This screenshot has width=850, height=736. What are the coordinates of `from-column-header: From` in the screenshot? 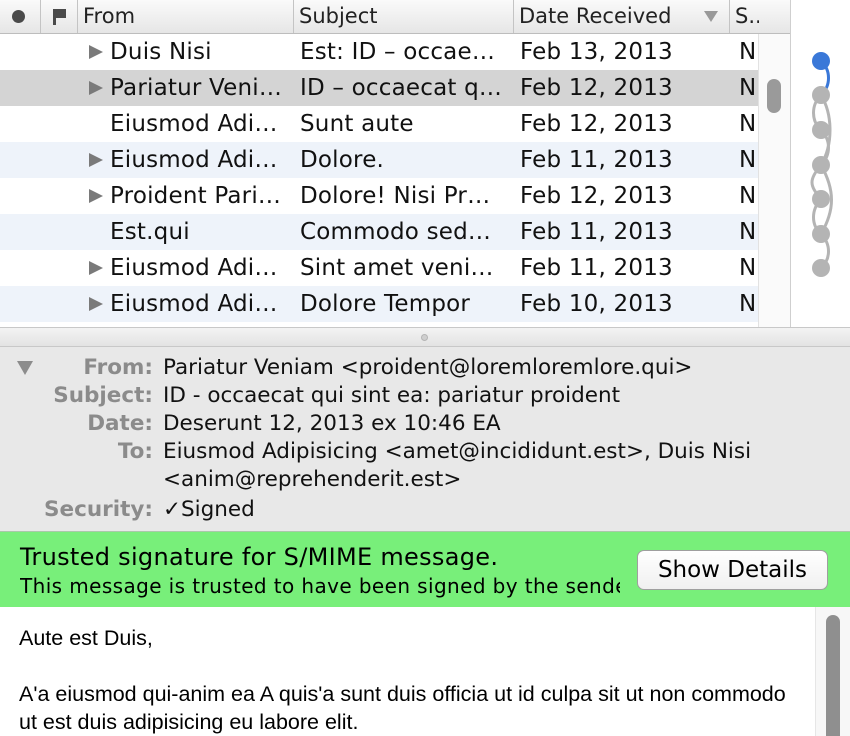 It's located at (184, 16).